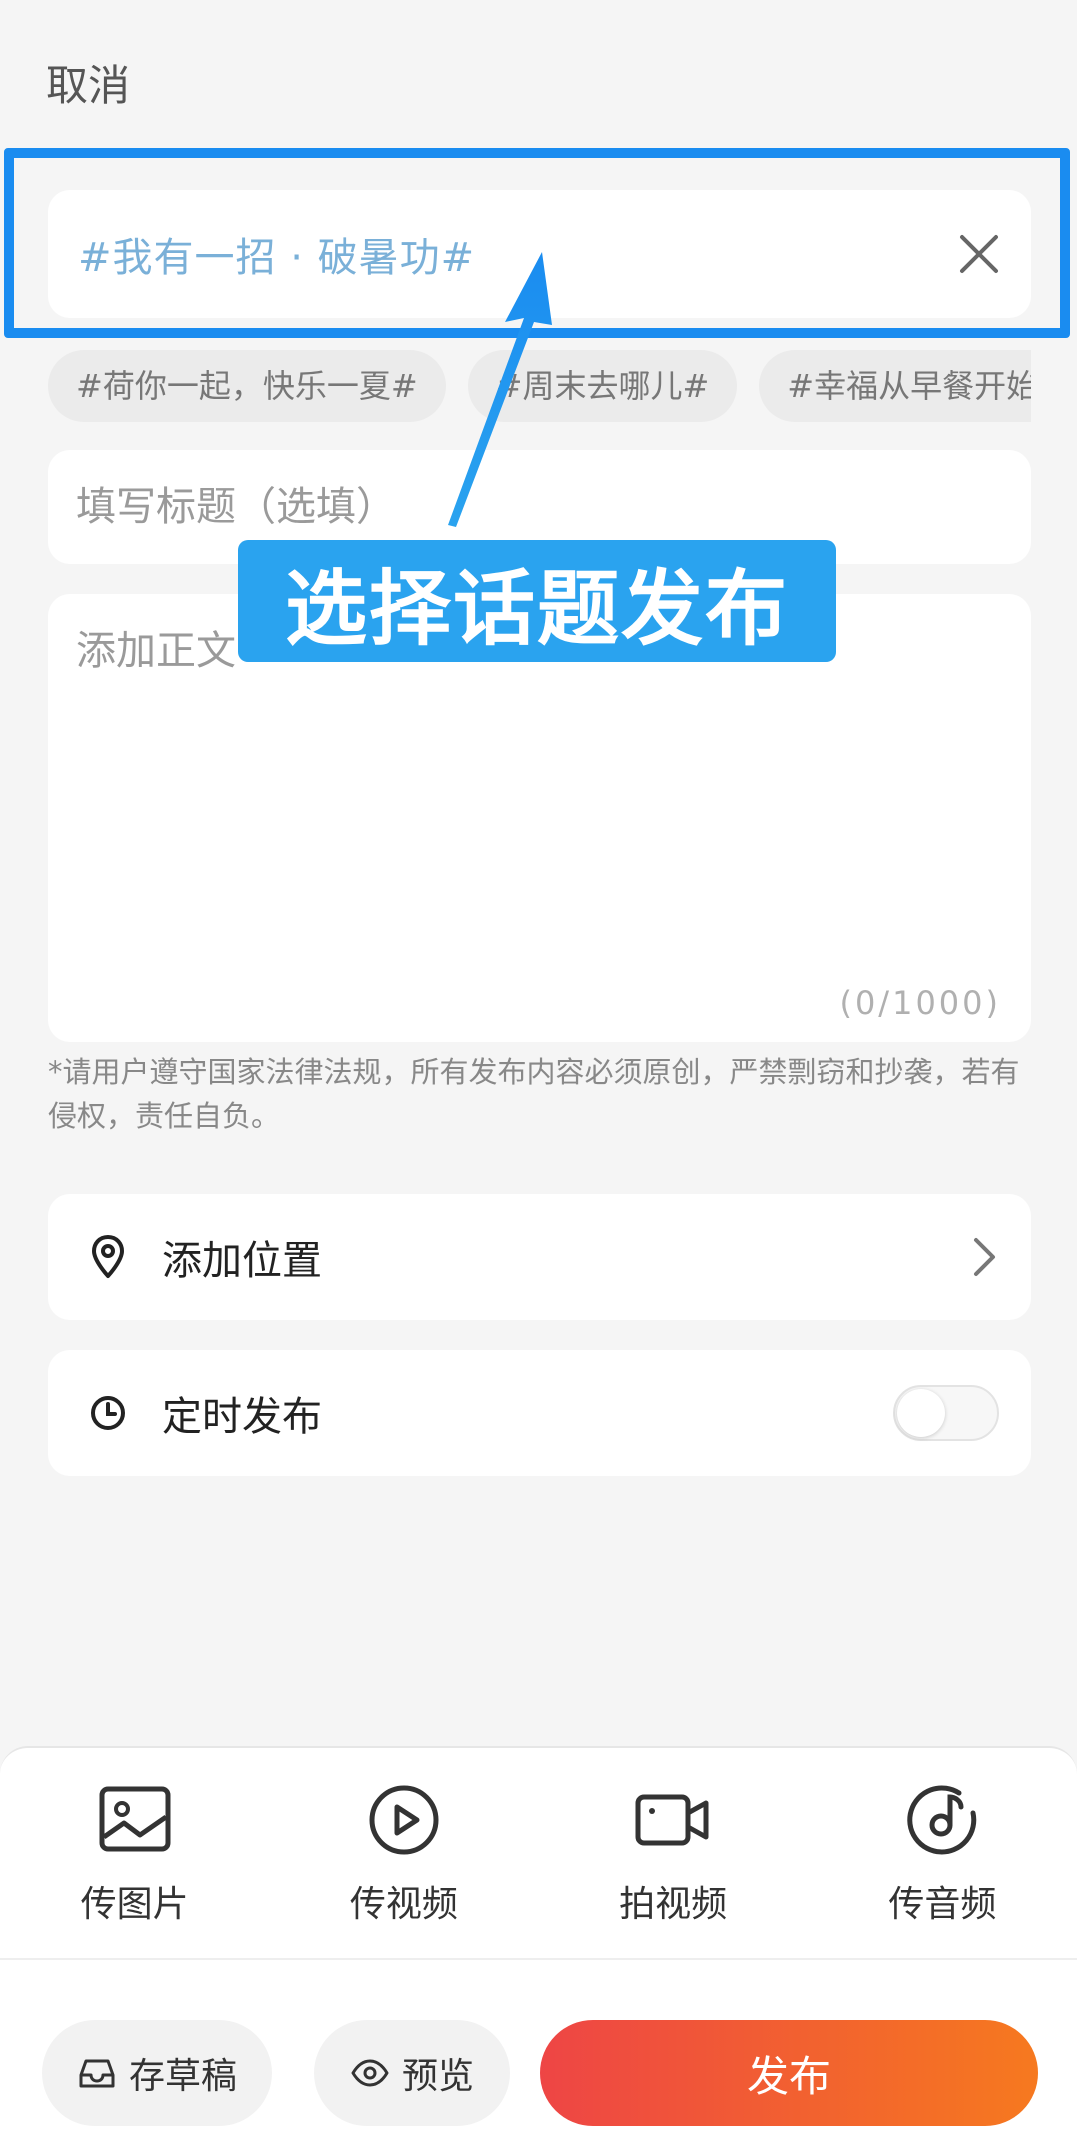 Image resolution: width=1077 pixels, height=2154 pixels. Describe the element at coordinates (134, 1904) in the screenshot. I see `tool-label: 传图片` at that location.